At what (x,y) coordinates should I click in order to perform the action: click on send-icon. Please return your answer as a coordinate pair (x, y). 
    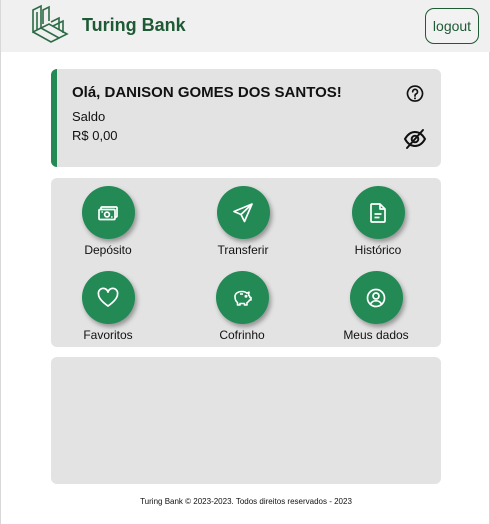
    Looking at the image, I should click on (243, 212).